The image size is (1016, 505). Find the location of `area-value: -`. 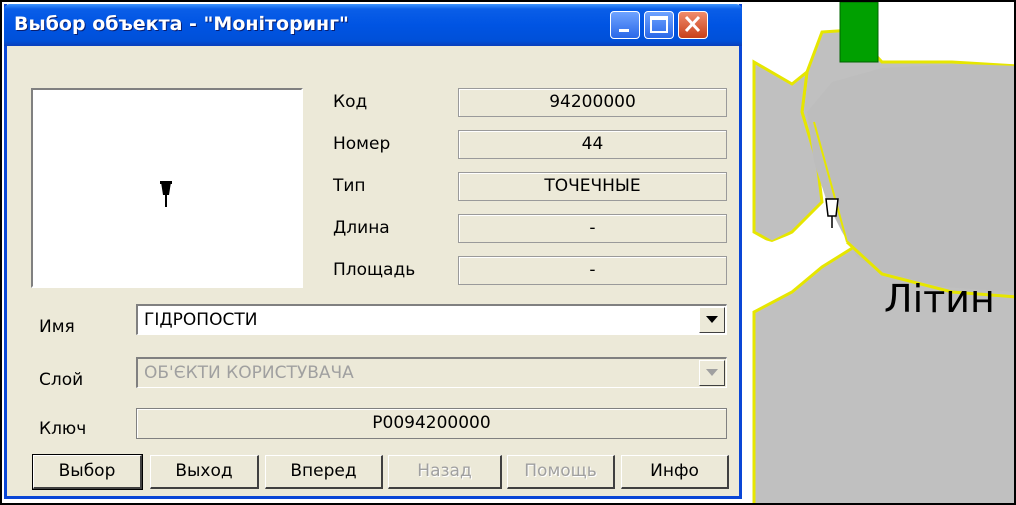

area-value: - is located at coordinates (592, 270).